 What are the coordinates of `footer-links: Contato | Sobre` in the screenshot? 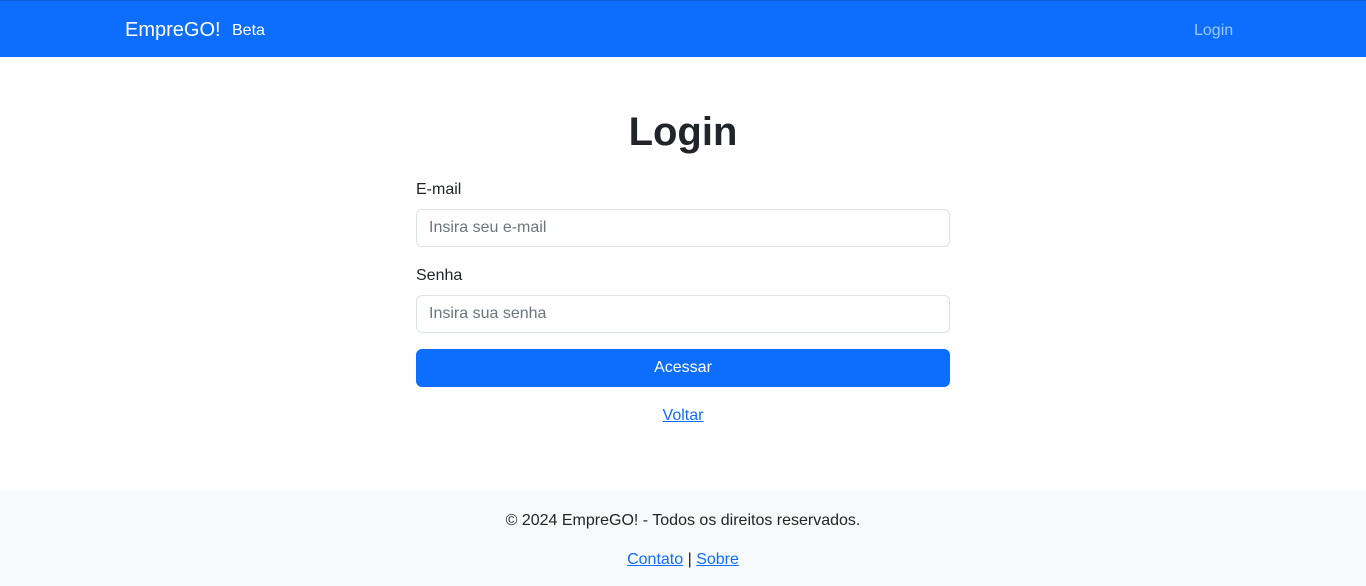 It's located at (683, 560).